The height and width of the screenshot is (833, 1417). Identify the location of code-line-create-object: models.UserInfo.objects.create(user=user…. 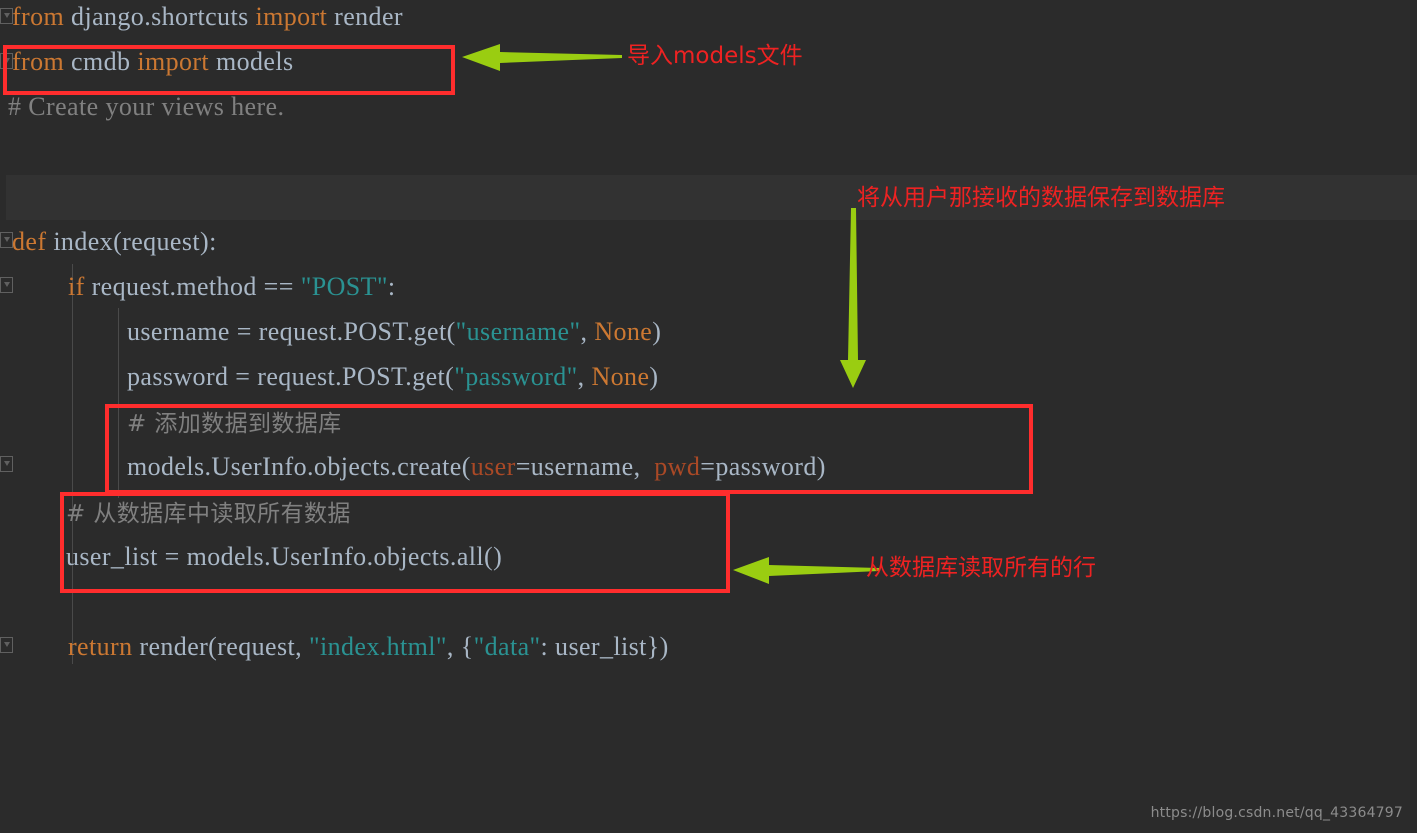
(476, 467).